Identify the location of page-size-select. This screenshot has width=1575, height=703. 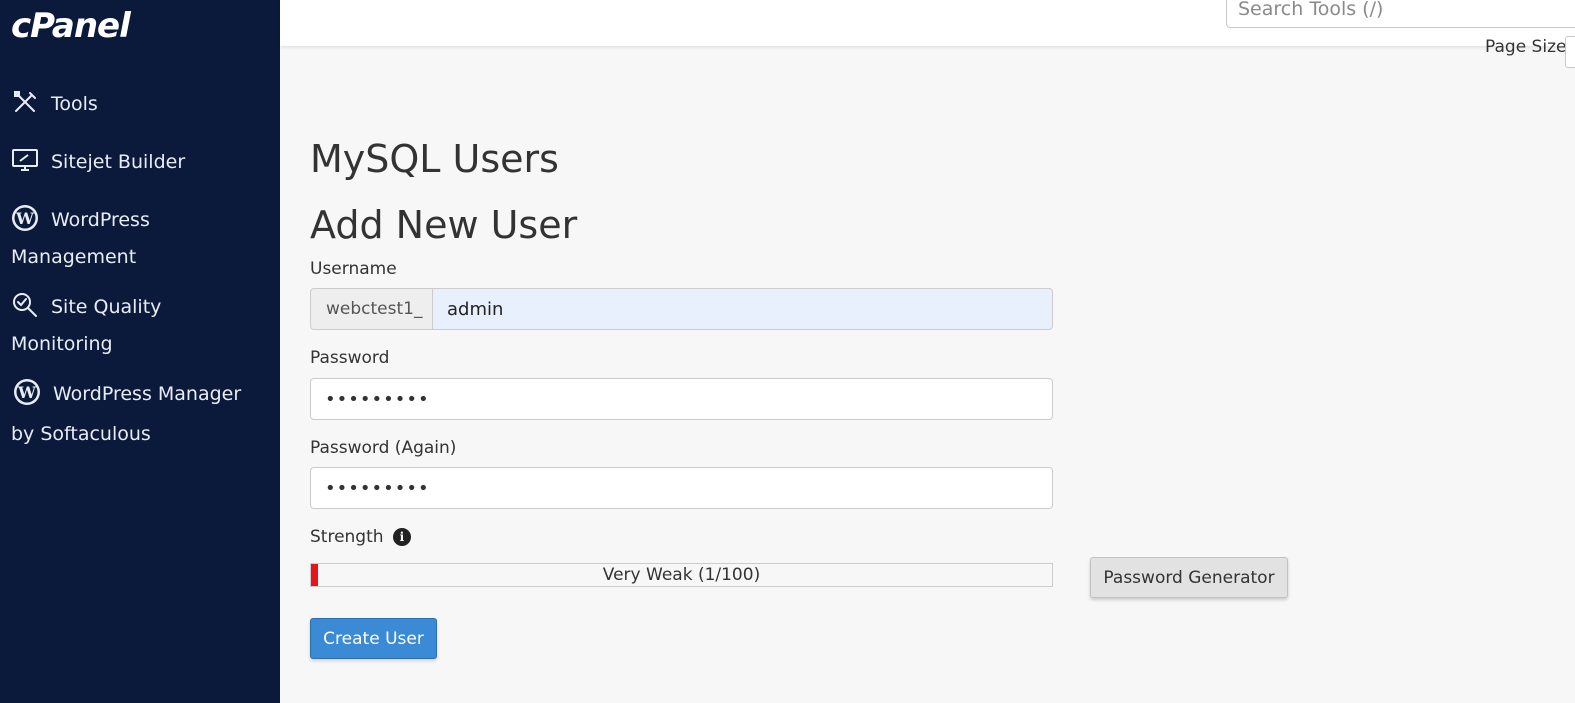
(1570, 52).